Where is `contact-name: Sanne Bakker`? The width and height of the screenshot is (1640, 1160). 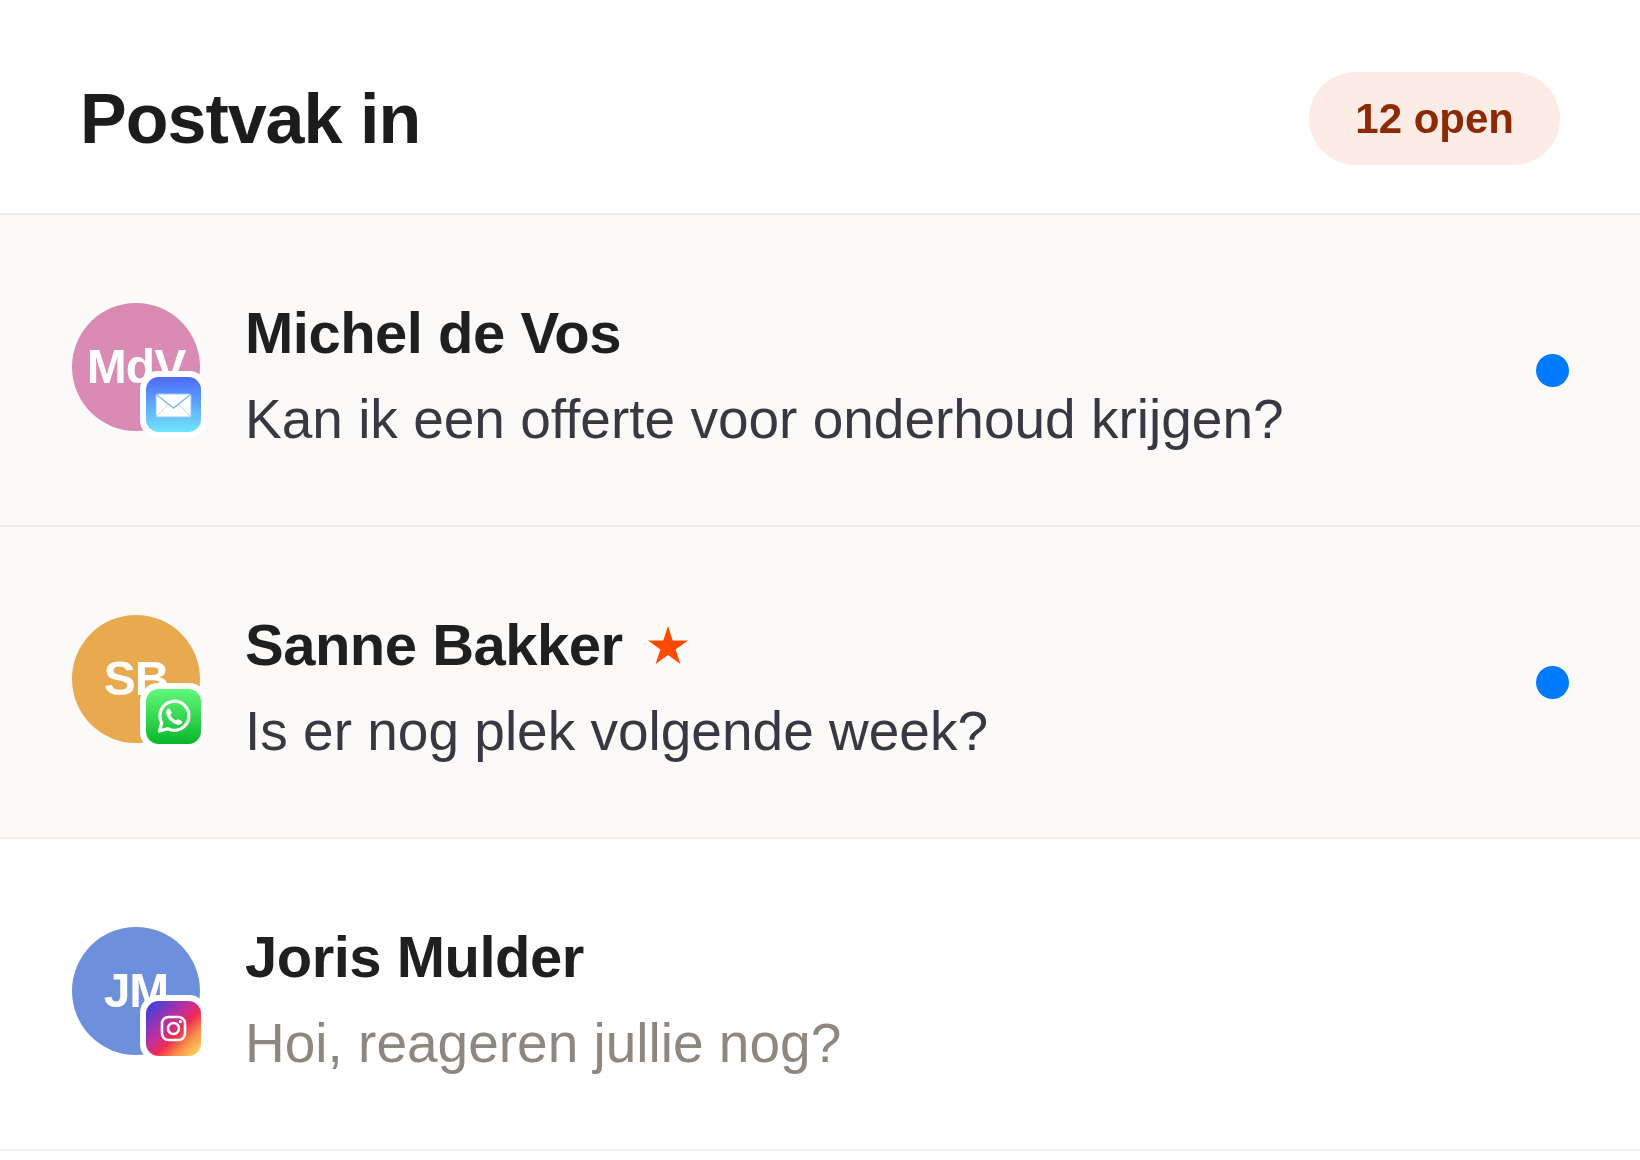
contact-name: Sanne Bakker is located at coordinates (434, 645).